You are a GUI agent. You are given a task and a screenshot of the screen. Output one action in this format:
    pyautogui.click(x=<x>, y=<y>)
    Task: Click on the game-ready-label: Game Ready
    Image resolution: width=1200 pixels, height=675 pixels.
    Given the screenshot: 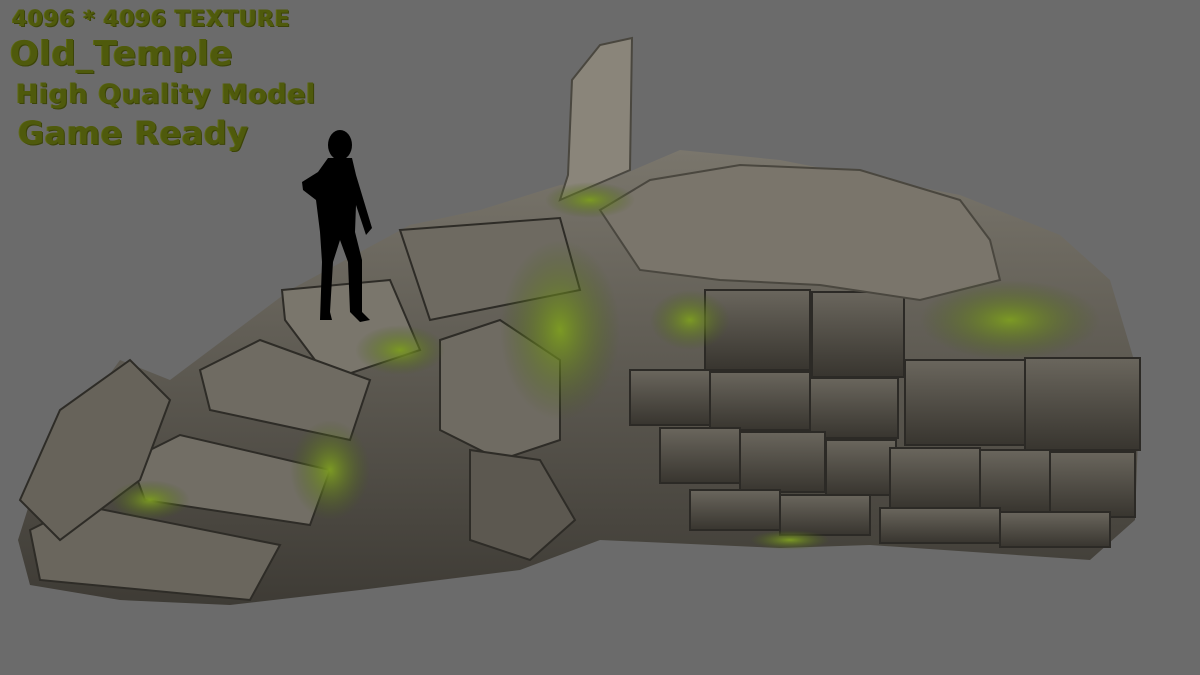 What is the action you would take?
    pyautogui.click(x=133, y=133)
    